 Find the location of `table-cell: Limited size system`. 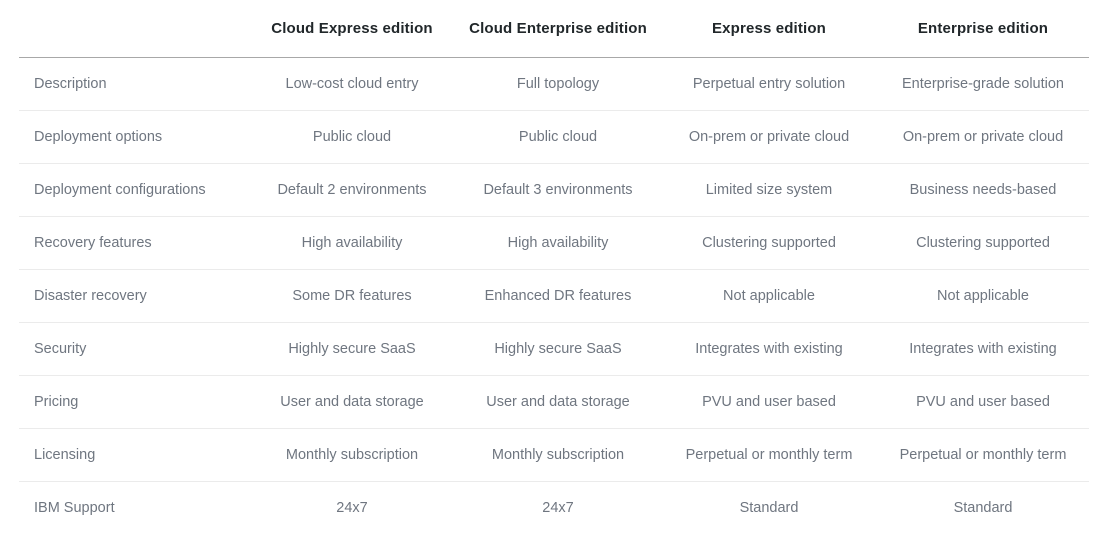

table-cell: Limited size system is located at coordinates (769, 190).